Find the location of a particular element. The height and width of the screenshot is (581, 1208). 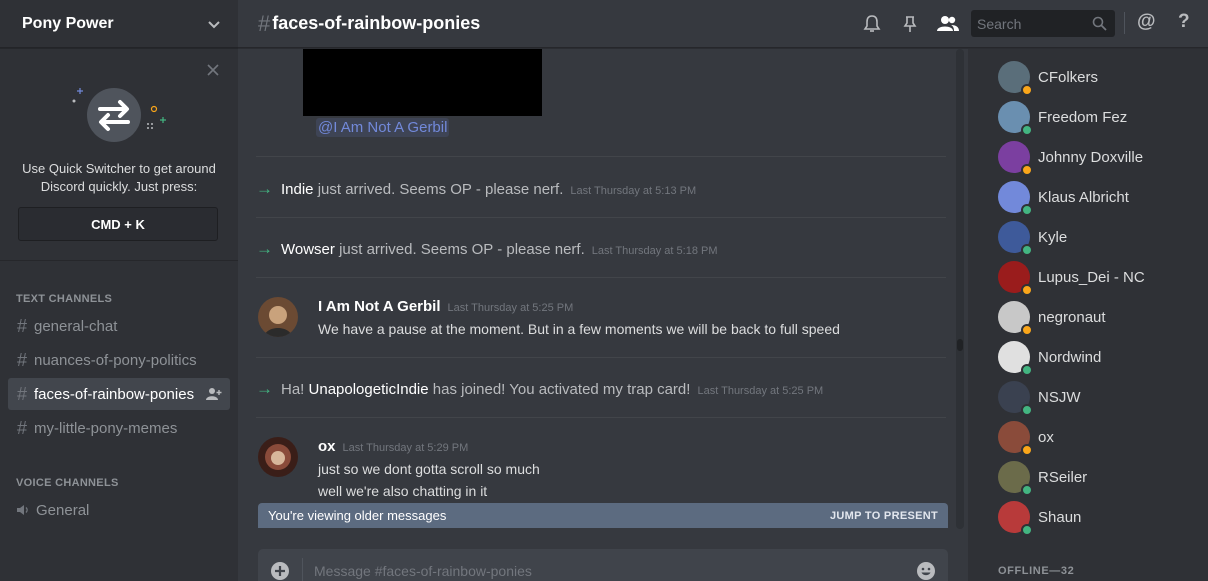

channel-label: faces-of-rainbow-ponies is located at coordinates (114, 394).